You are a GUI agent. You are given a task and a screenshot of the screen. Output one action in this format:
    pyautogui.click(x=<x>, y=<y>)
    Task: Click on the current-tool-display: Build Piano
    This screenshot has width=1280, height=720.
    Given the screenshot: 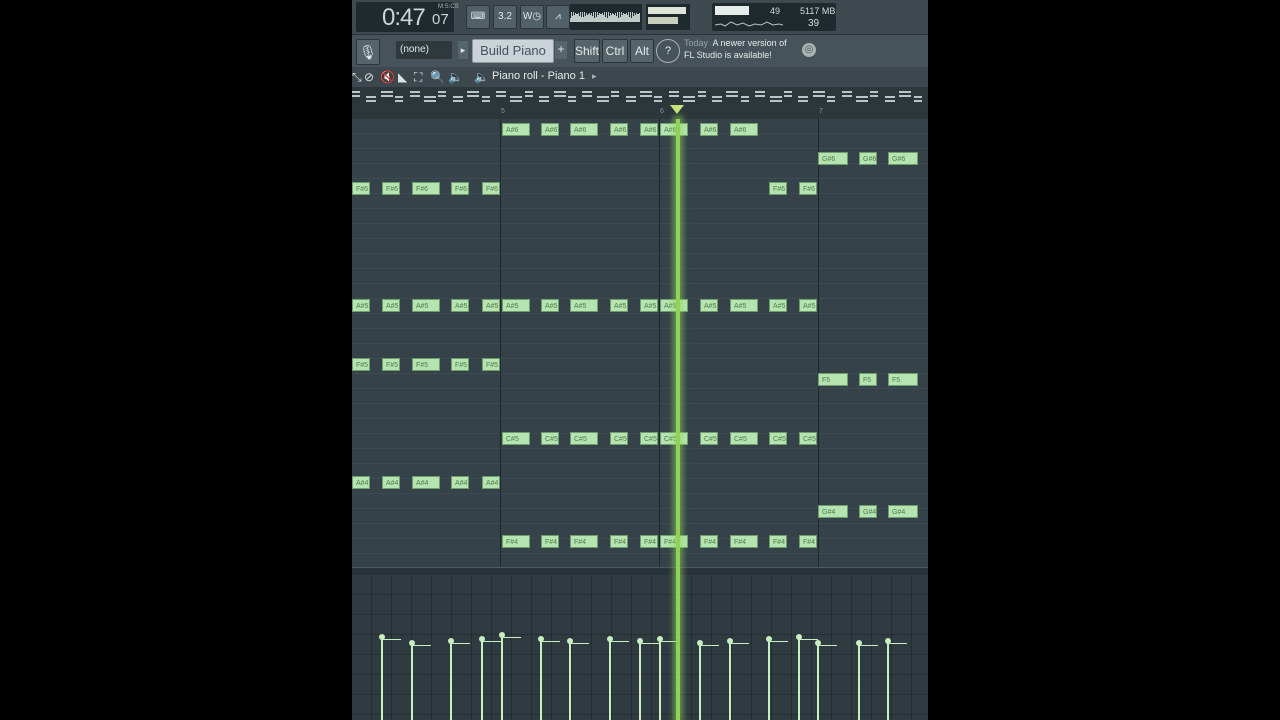 What is the action you would take?
    pyautogui.click(x=513, y=51)
    